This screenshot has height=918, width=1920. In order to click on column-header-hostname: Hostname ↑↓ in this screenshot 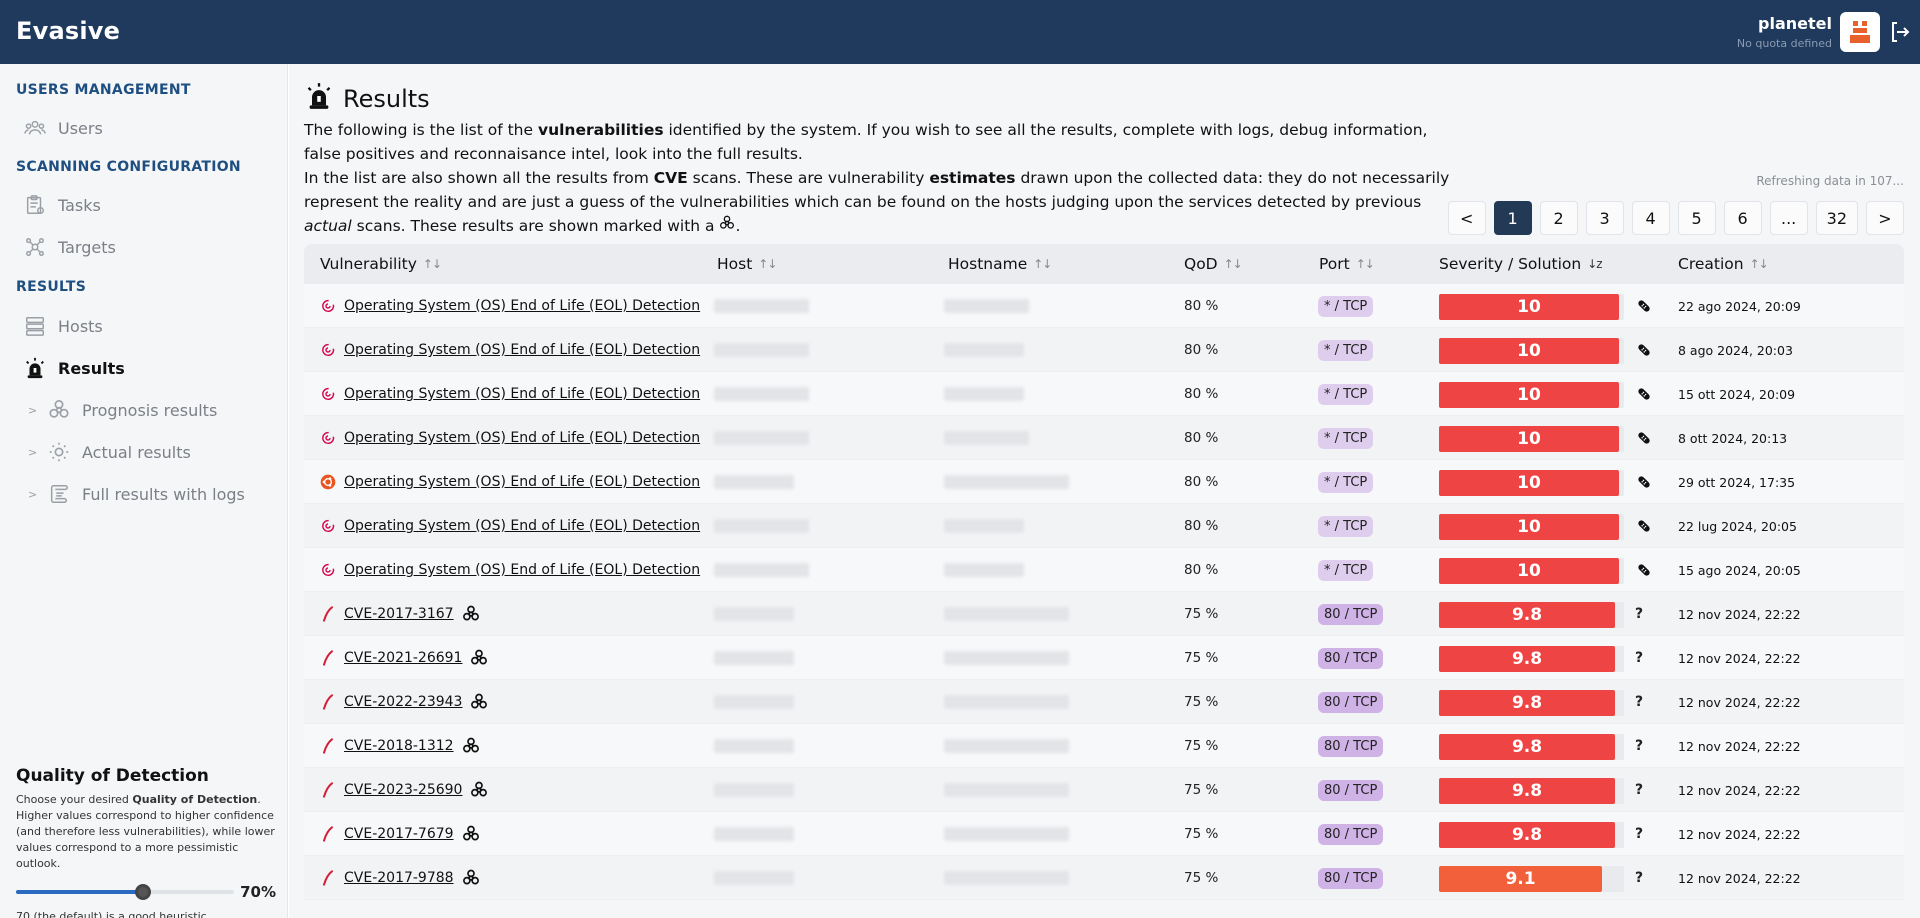, I will do `click(1000, 264)`.